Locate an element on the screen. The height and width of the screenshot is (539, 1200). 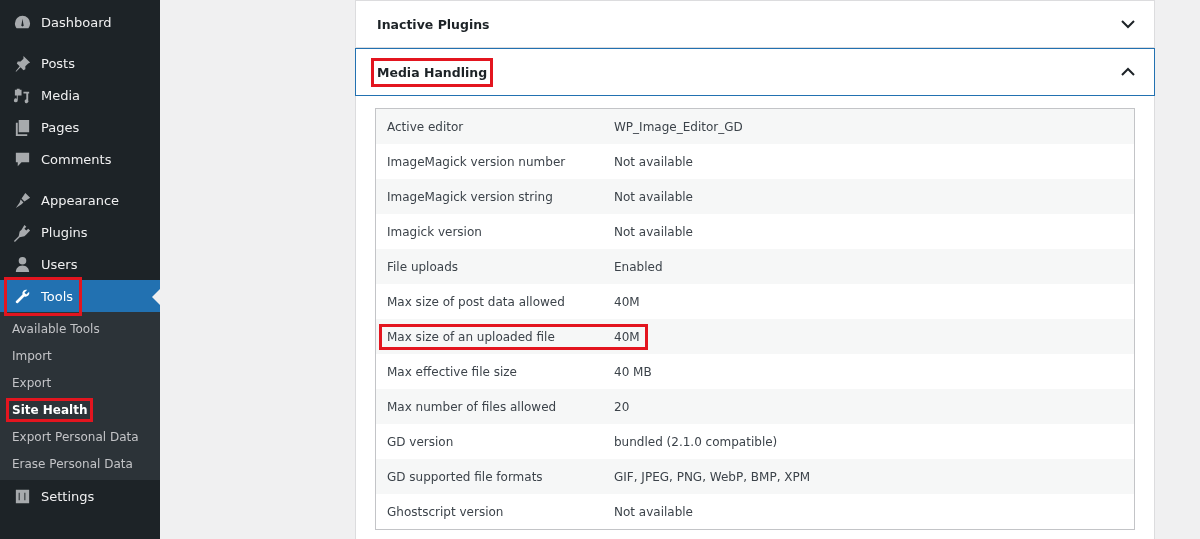
submenu-link: Export is located at coordinates (32, 382).